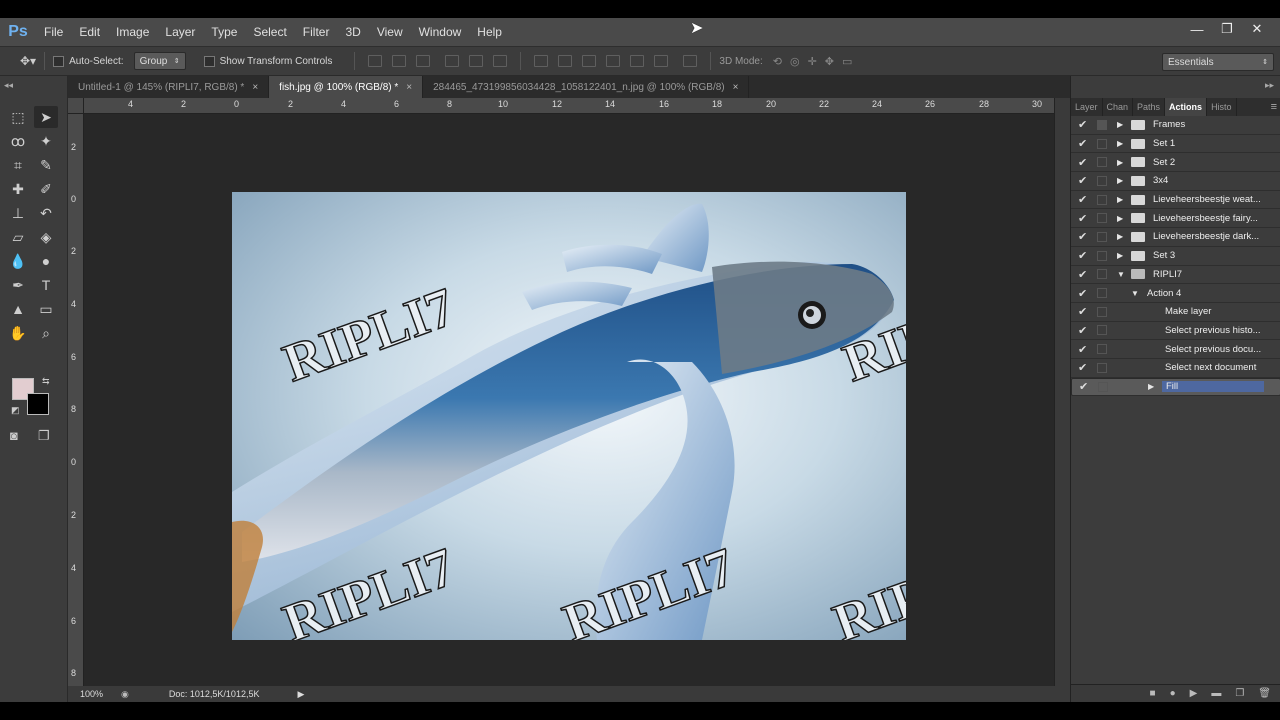 The height and width of the screenshot is (720, 1280). What do you see at coordinates (812, 61) in the screenshot?
I see `3d-drag-icon: ✛` at bounding box center [812, 61].